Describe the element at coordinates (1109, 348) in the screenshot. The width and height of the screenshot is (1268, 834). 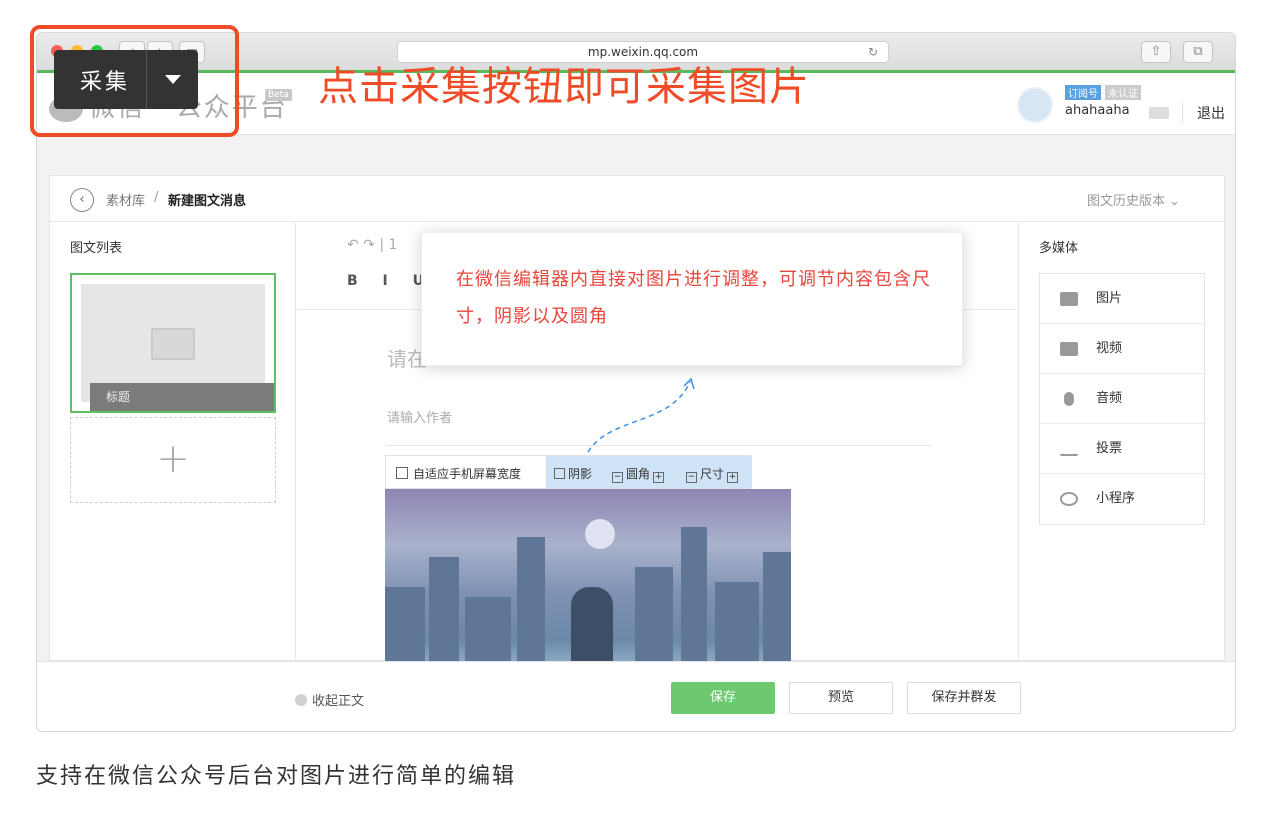
I see `media-label: 视频` at that location.